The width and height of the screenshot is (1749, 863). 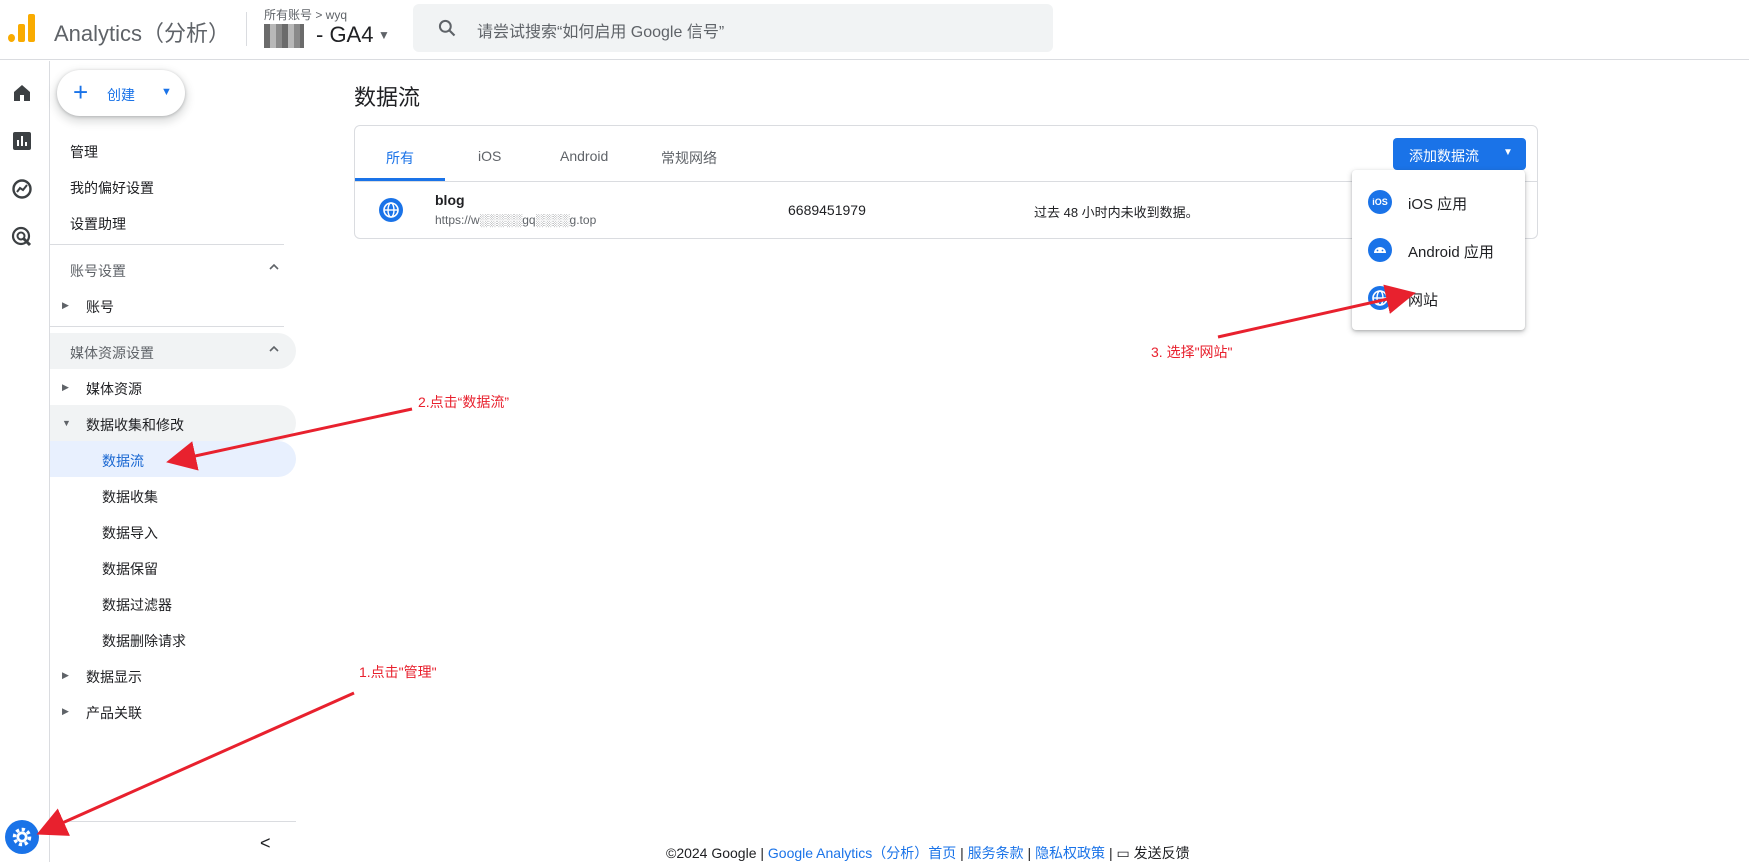 I want to click on nav-label: 数据显示, so click(x=114, y=677).